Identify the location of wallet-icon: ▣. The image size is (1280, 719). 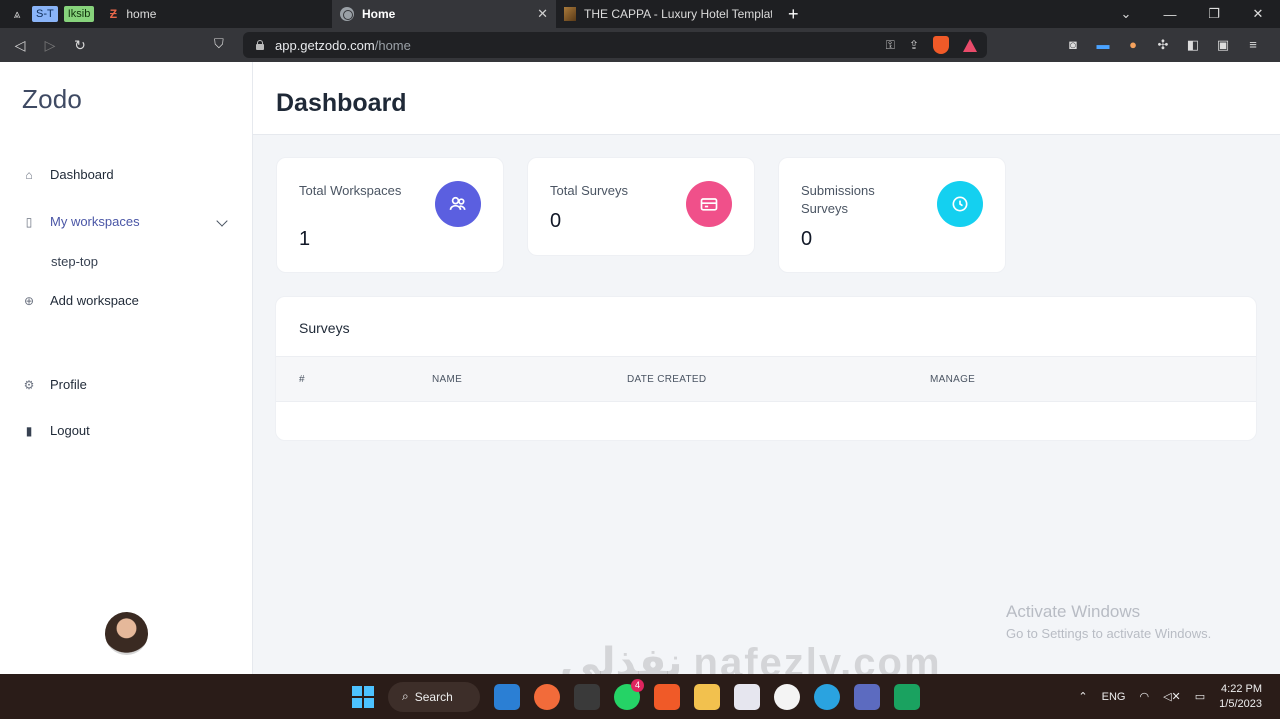
(1223, 45).